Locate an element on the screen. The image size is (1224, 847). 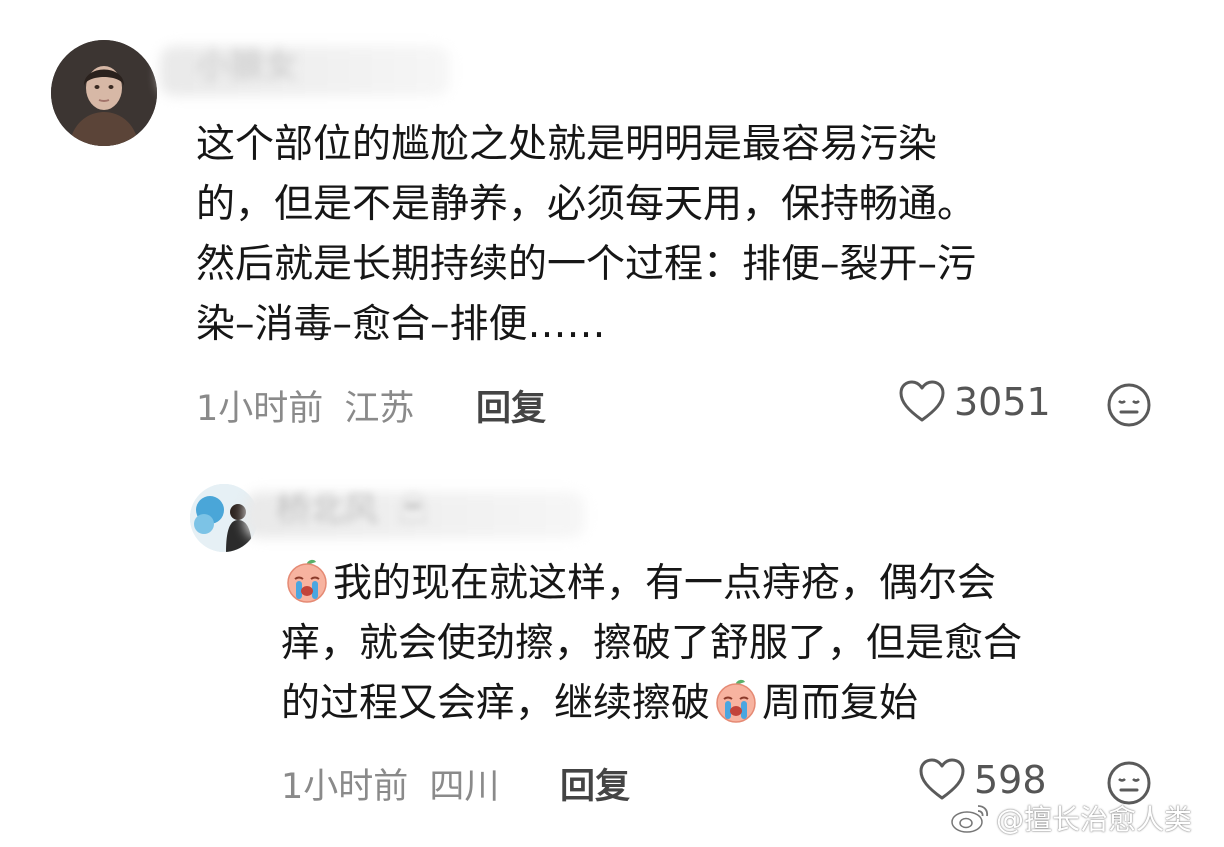
neutral-face-icon is located at coordinates (1129, 407).